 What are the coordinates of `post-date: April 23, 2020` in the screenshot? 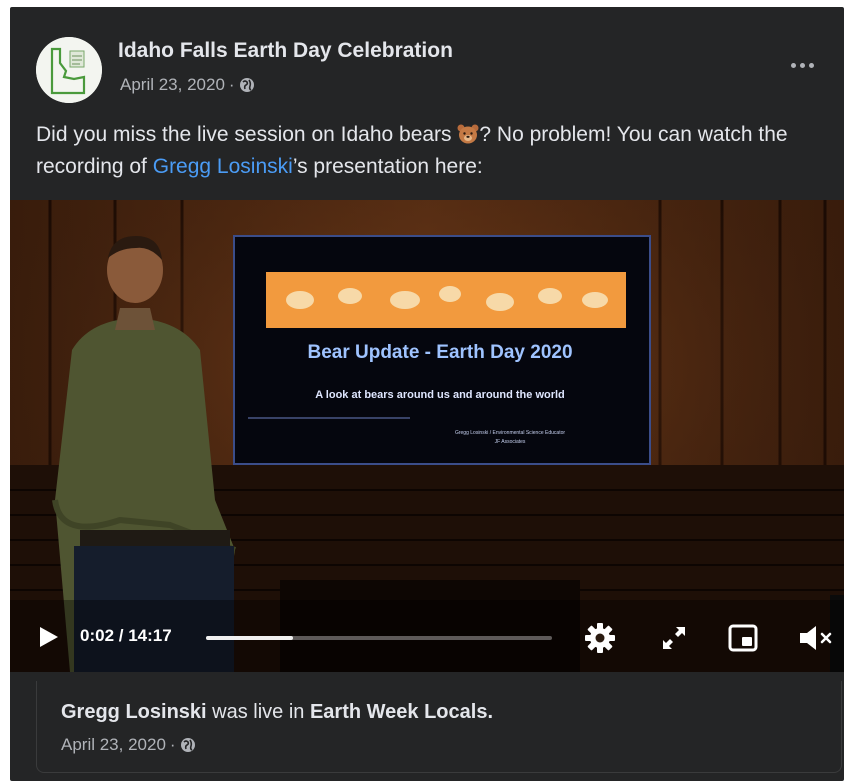 It's located at (172, 85).